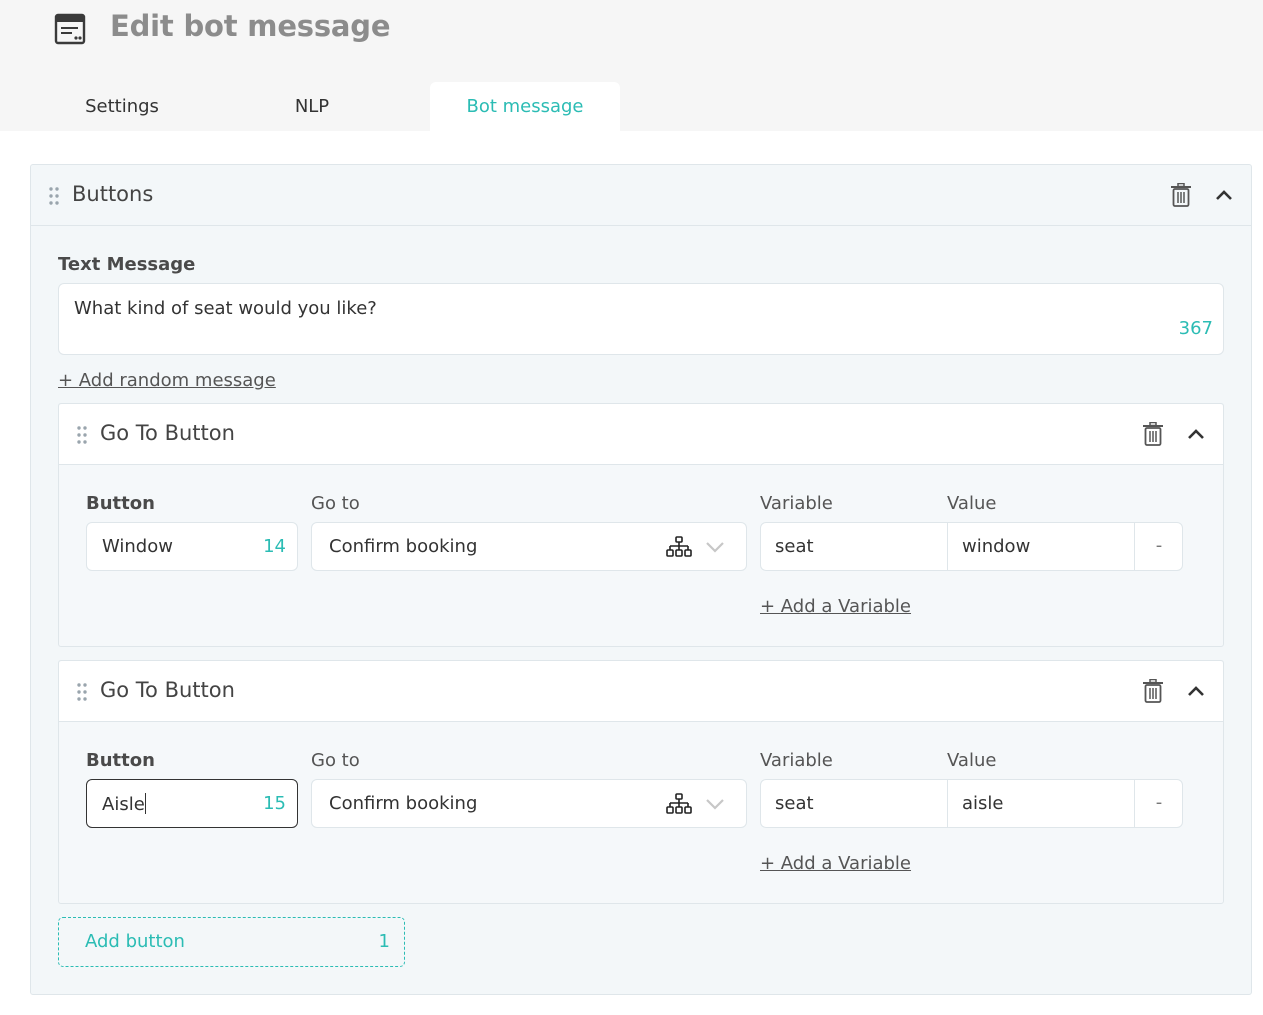 Image resolution: width=1263 pixels, height=1015 pixels. What do you see at coordinates (192, 803) in the screenshot?
I see `button-text-input: Aisle 15` at bounding box center [192, 803].